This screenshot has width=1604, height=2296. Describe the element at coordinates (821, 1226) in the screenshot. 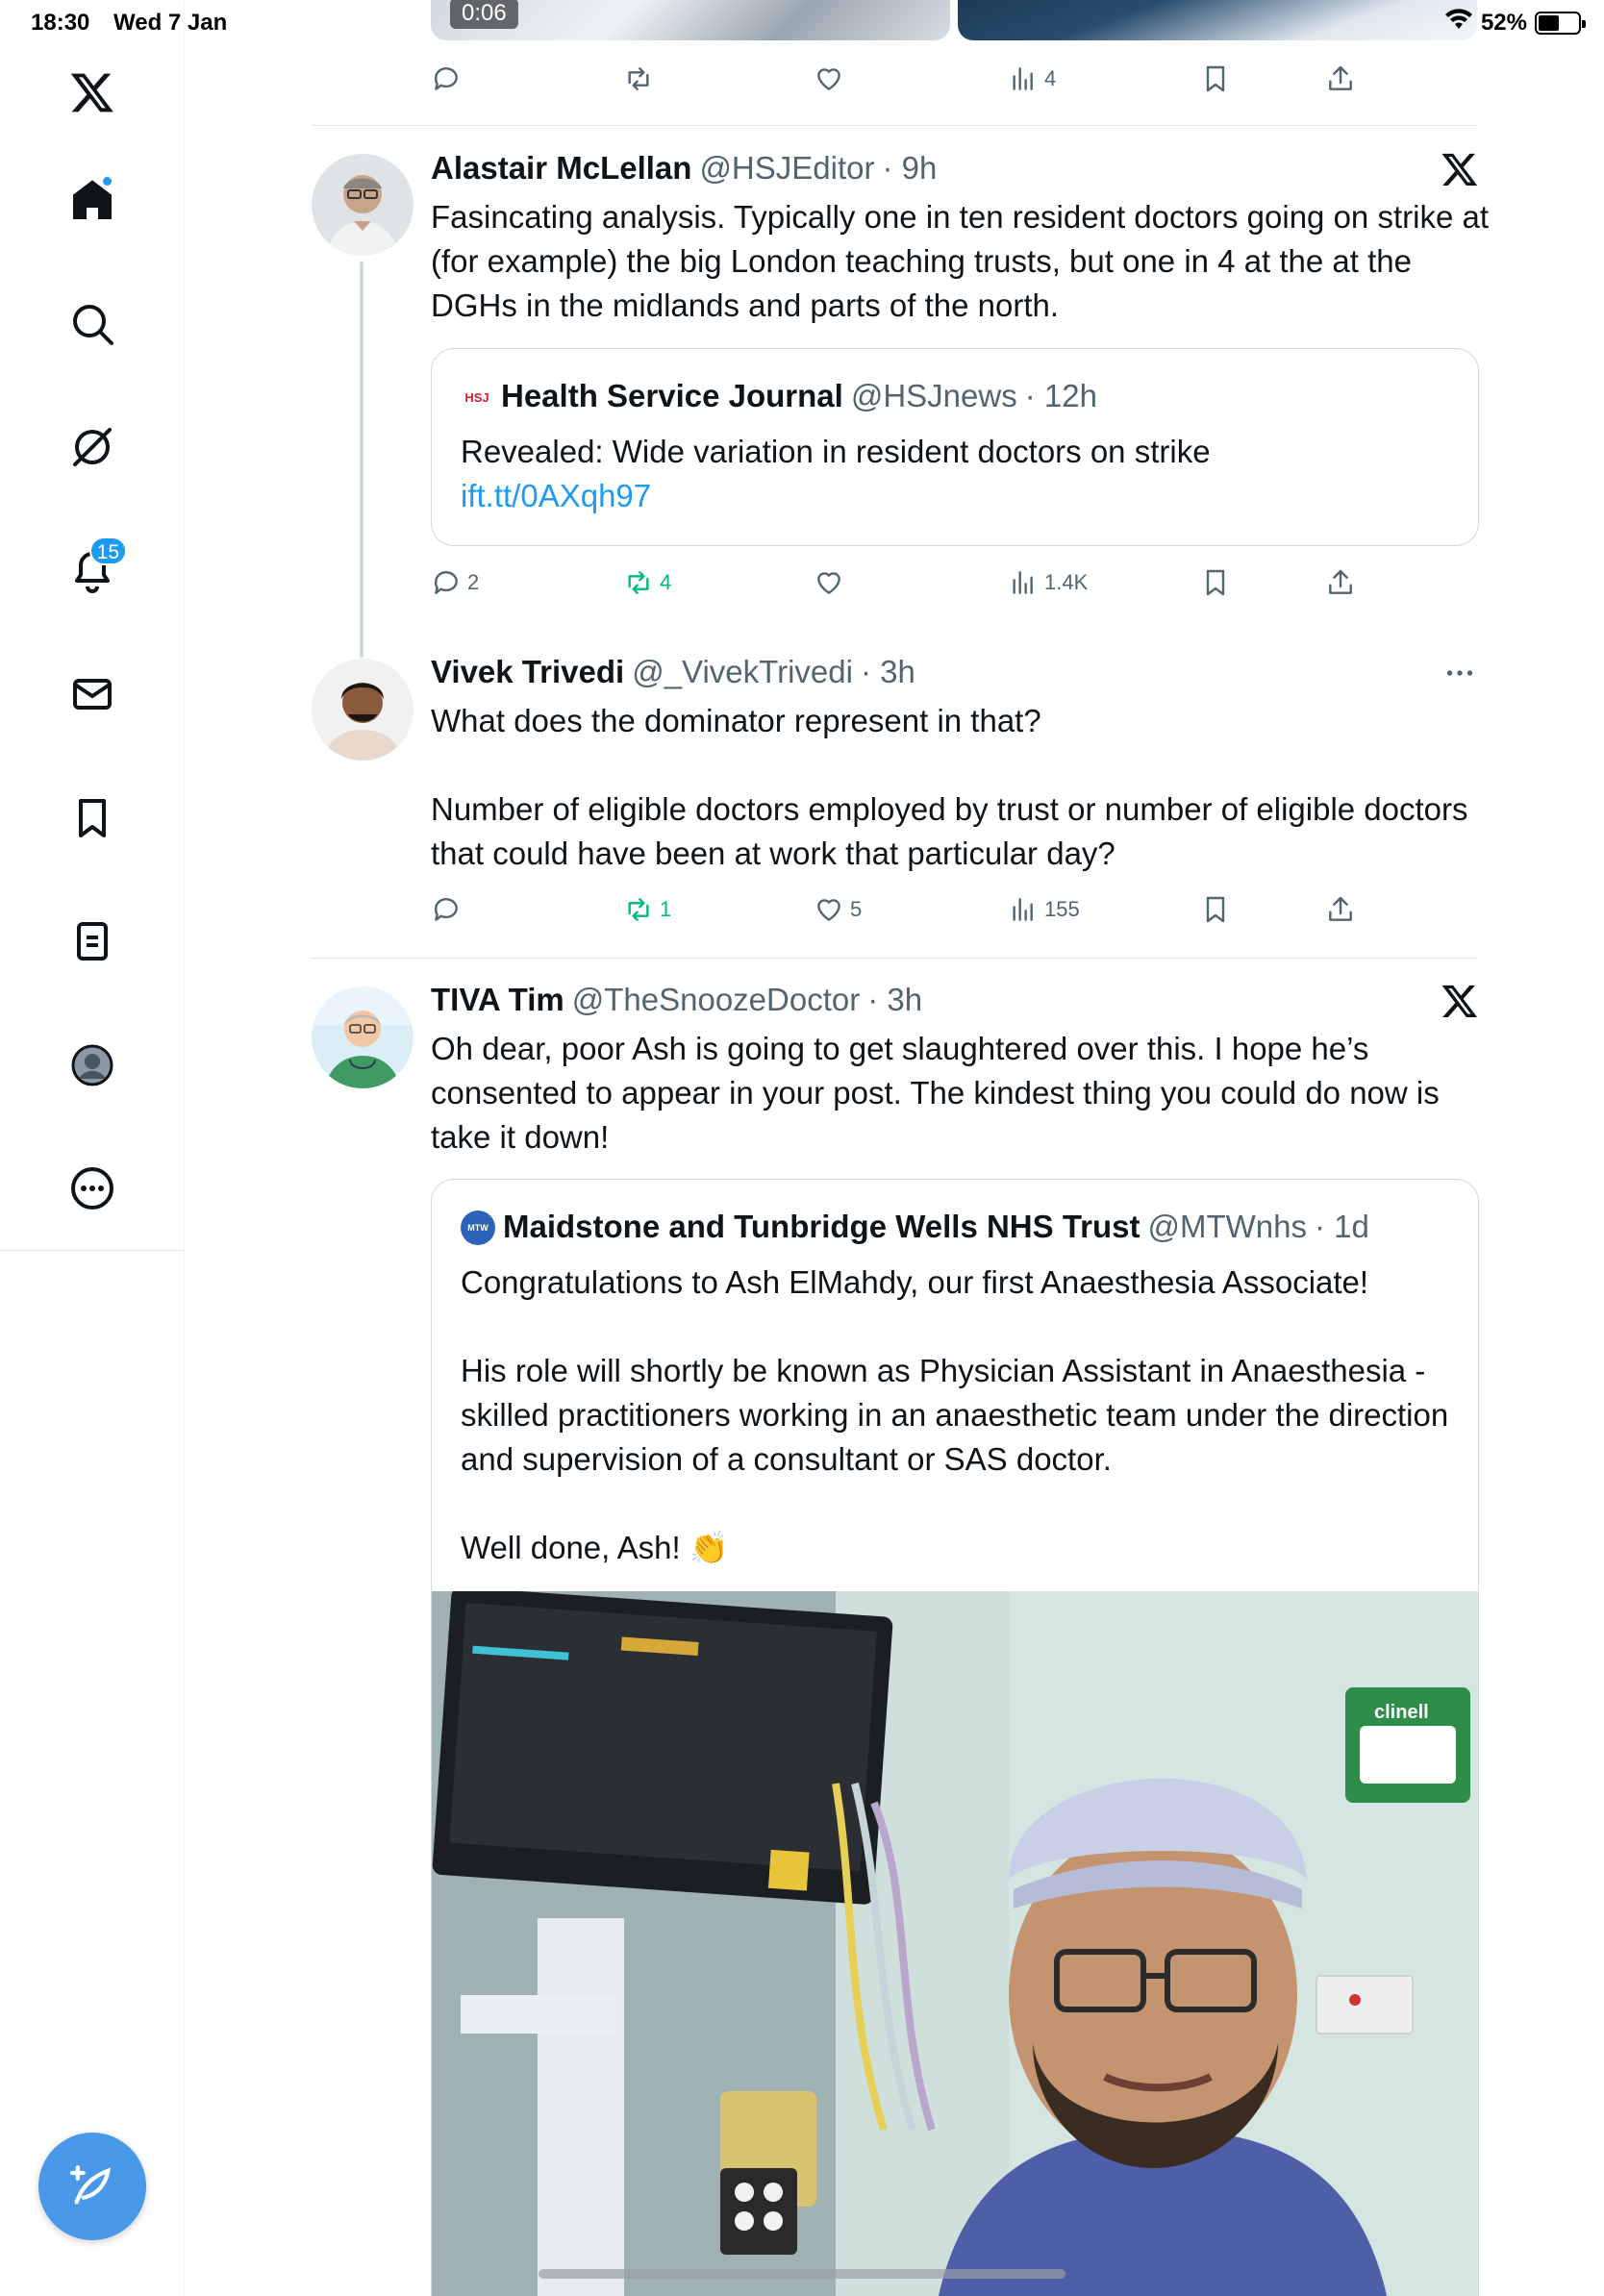

I see `quote-display-name: Maidstone and Tunbridge Wells NHS Trust` at that location.